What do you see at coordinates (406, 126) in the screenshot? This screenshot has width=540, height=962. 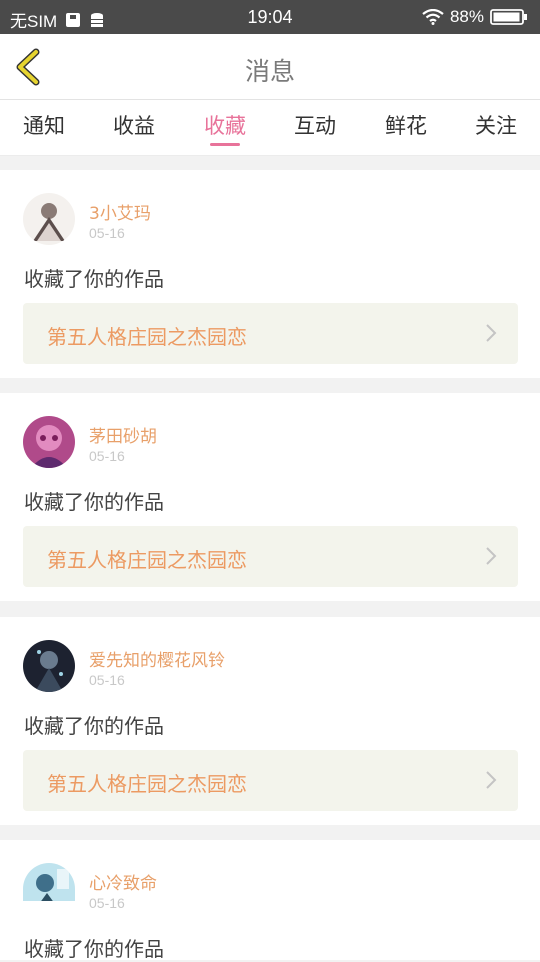 I see `tab-label: 鲜花` at bounding box center [406, 126].